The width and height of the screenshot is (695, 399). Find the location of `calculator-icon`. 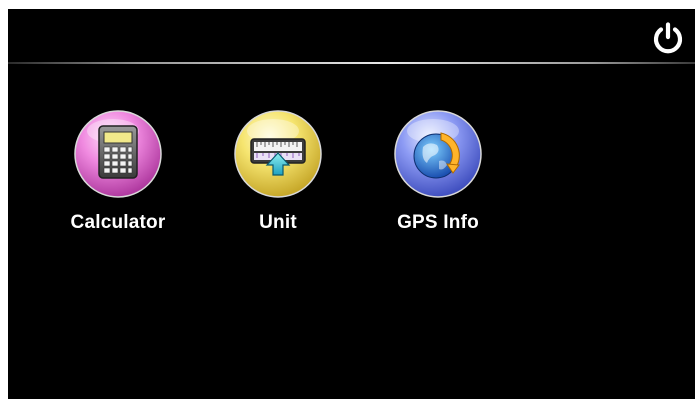

calculator-icon is located at coordinates (118, 154).